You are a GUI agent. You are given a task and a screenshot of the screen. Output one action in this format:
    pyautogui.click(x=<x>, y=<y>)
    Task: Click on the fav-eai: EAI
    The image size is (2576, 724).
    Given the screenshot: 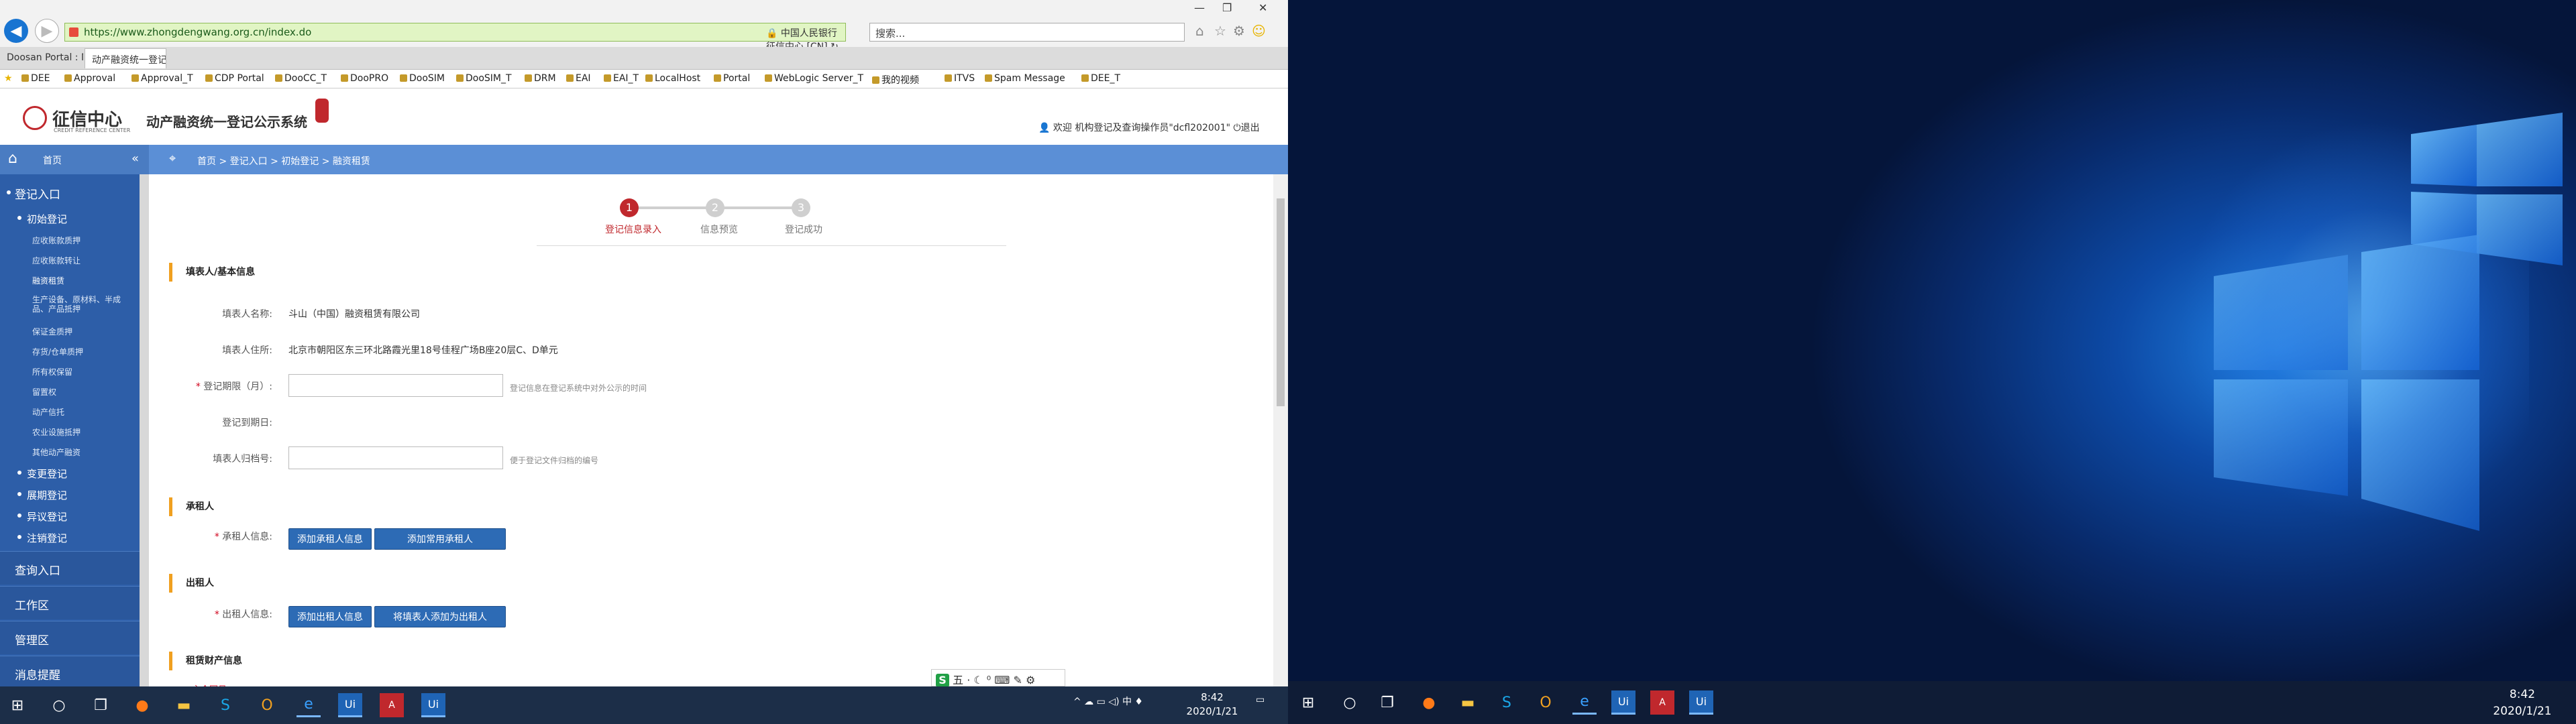 What is the action you would take?
    pyautogui.click(x=578, y=78)
    